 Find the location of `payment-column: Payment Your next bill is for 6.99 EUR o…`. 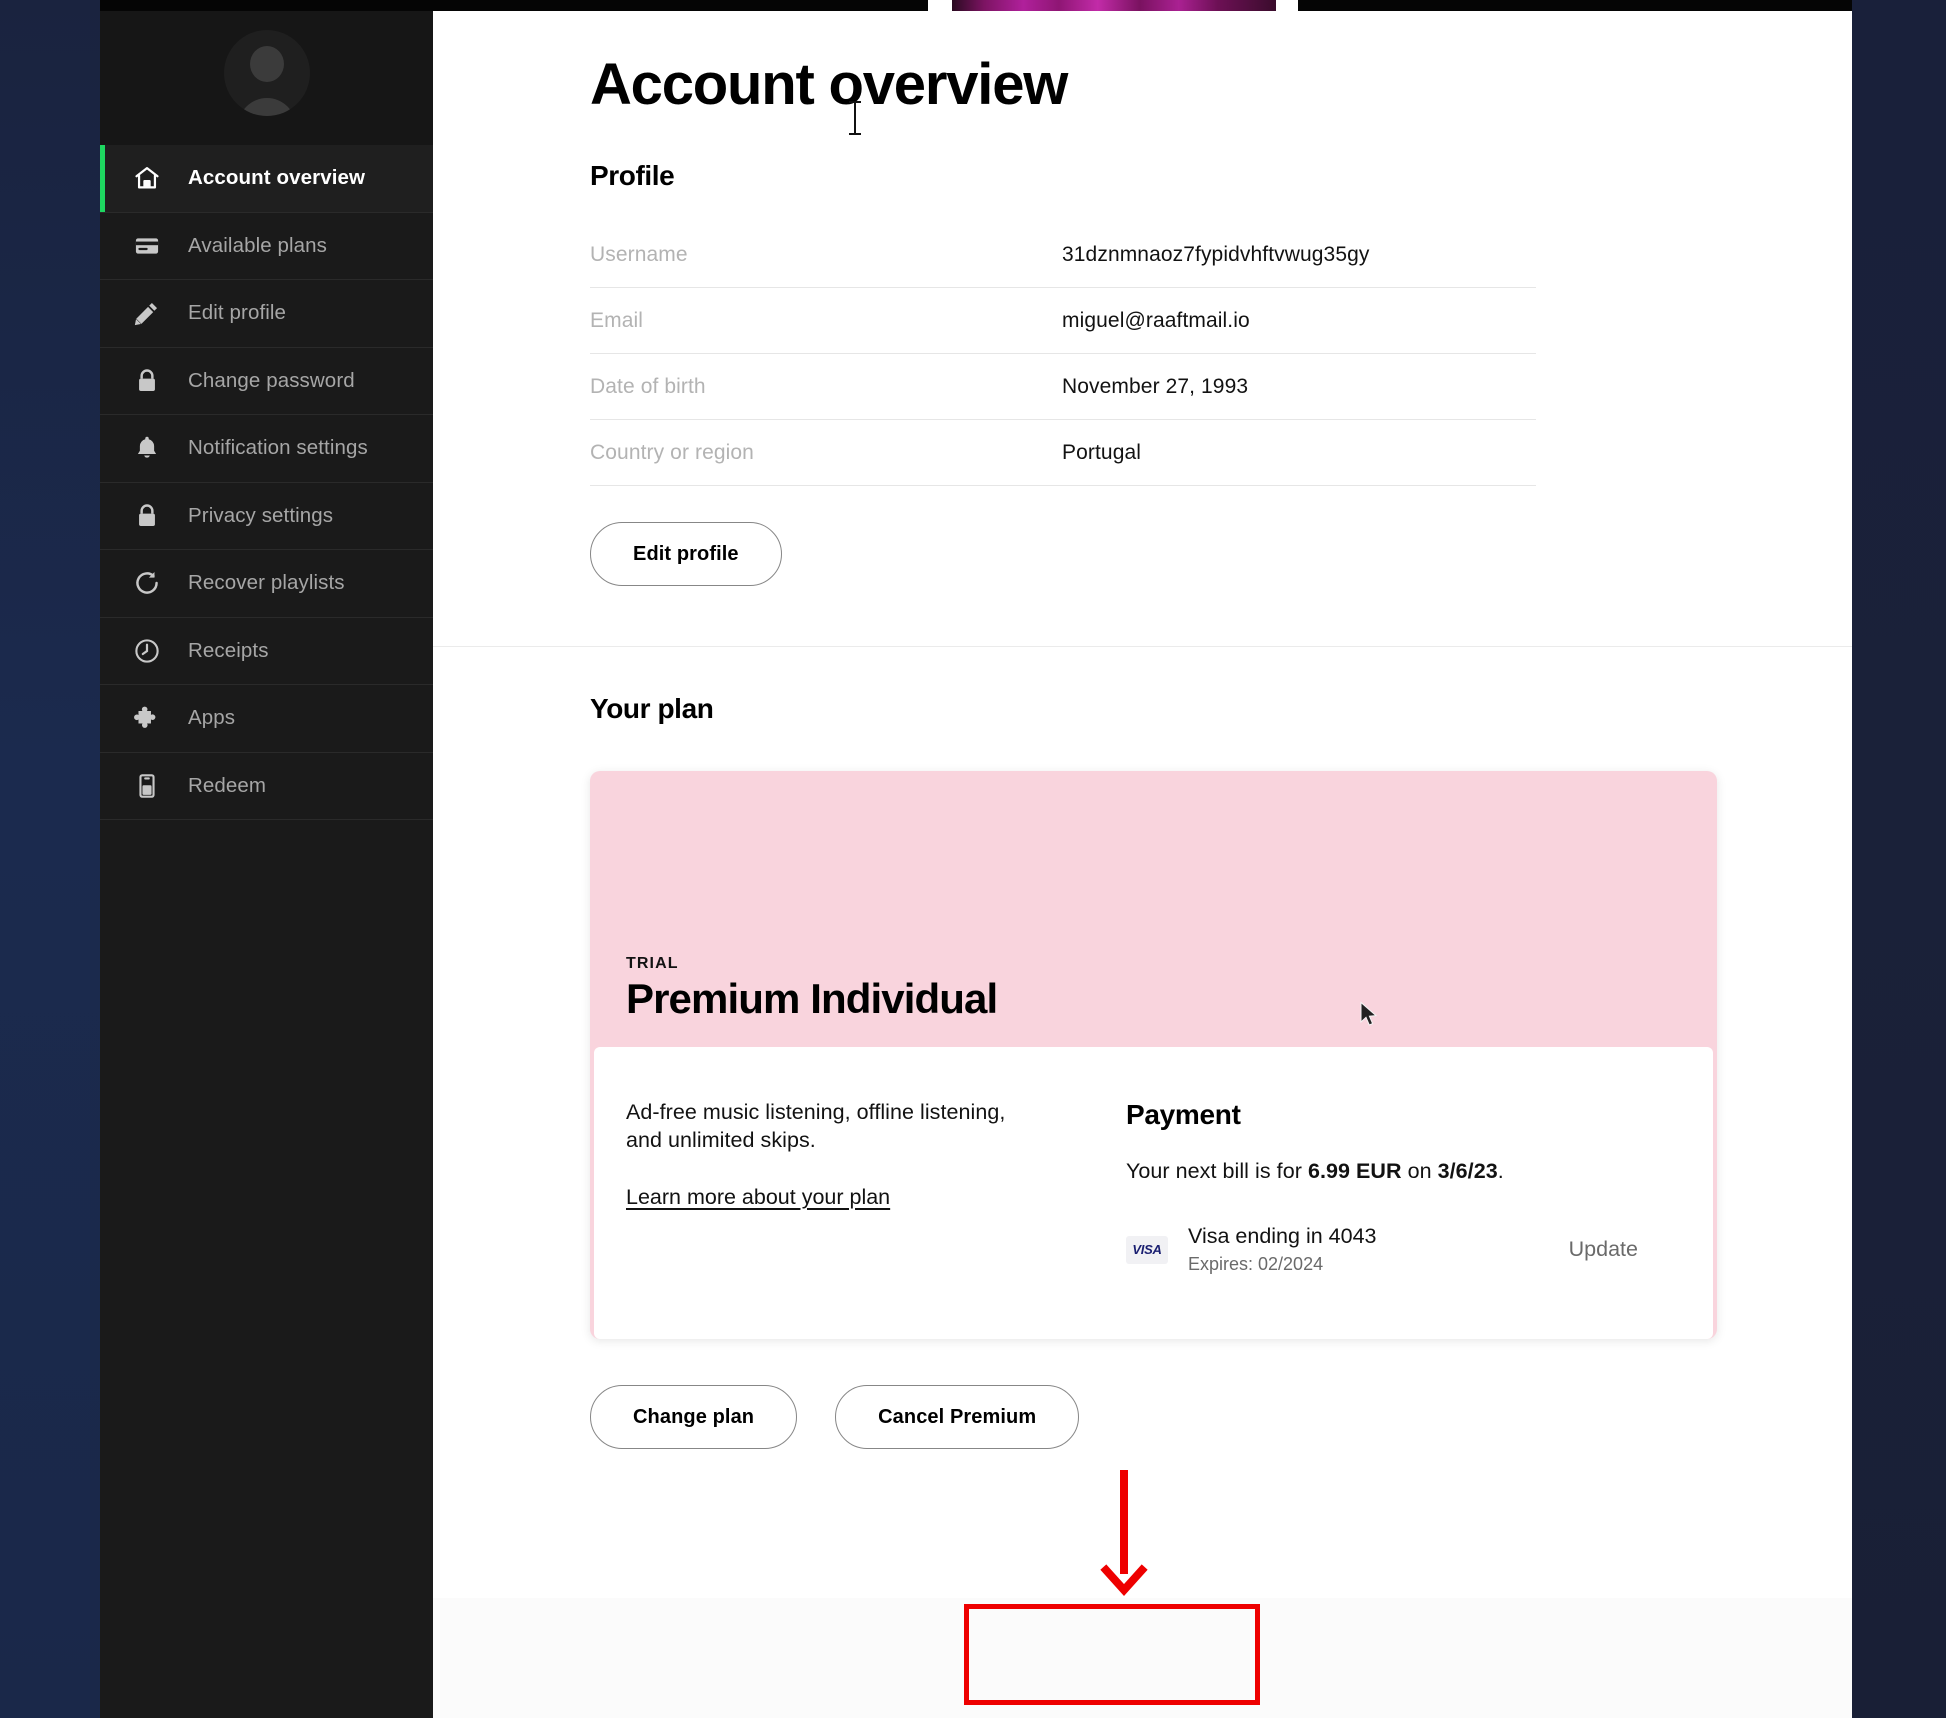

payment-column: Payment Your next bill is for 6.99 EUR o… is located at coordinates (1389, 1187).